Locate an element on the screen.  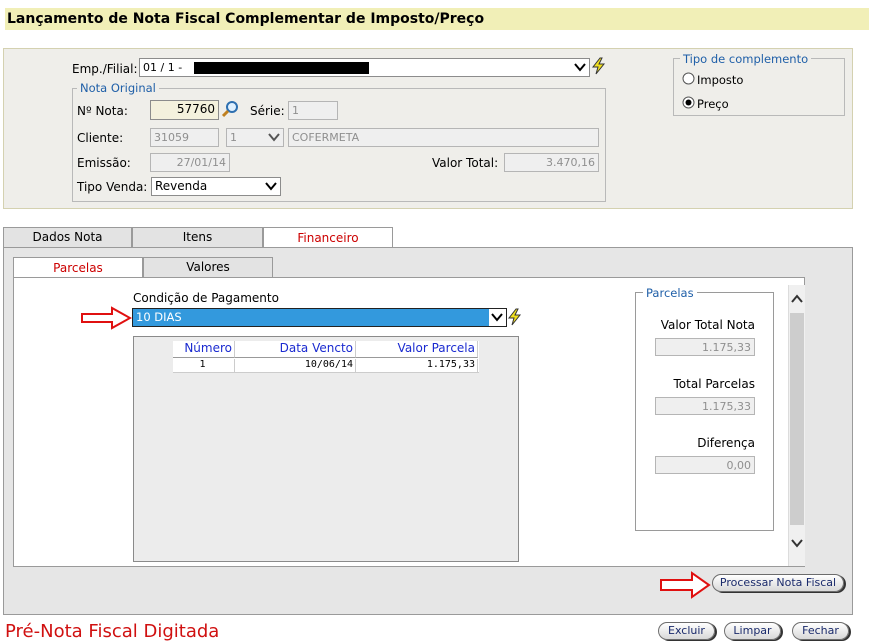
grid-cell-valor: 1.175,33 is located at coordinates (417, 365).